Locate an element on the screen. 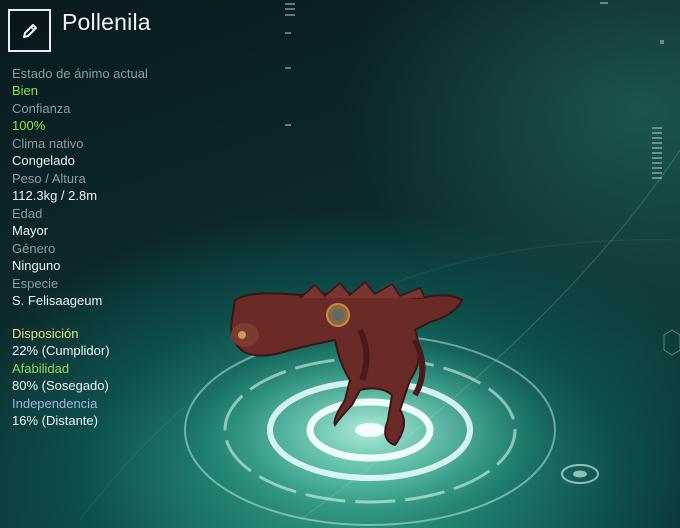  stat-label: Peso / Altura is located at coordinates (49, 178).